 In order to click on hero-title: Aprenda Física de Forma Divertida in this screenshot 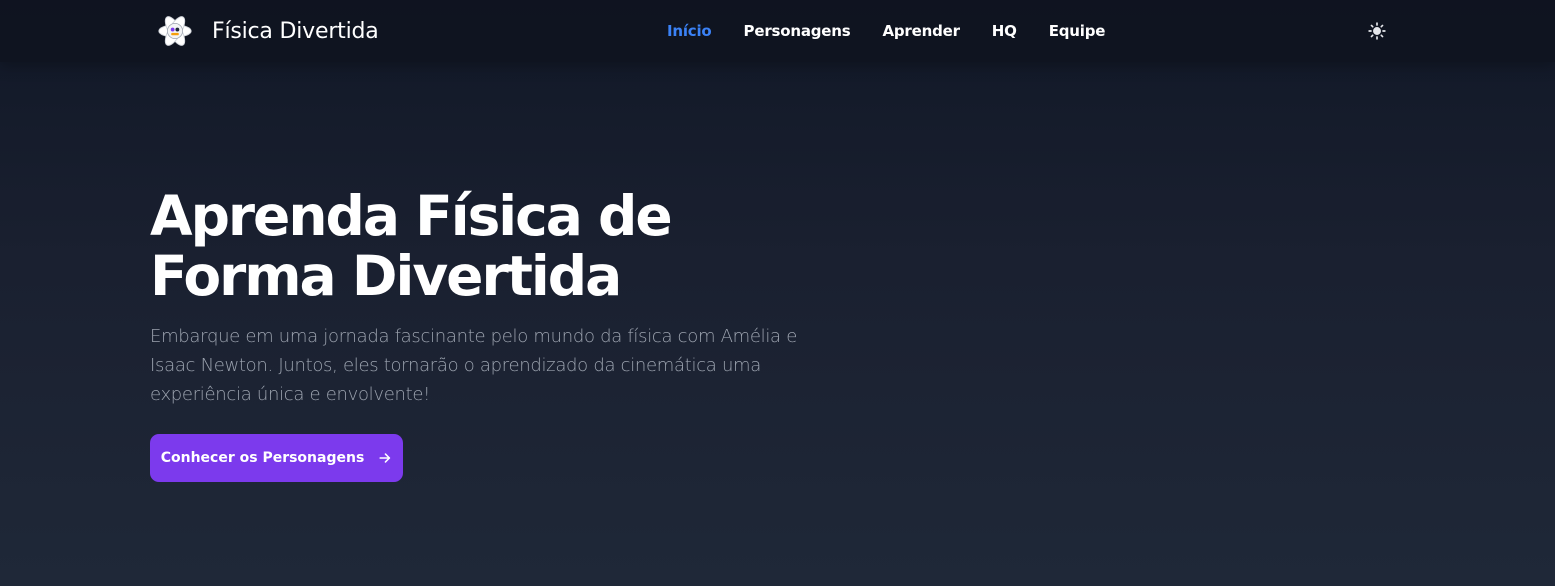, I will do `click(490, 246)`.